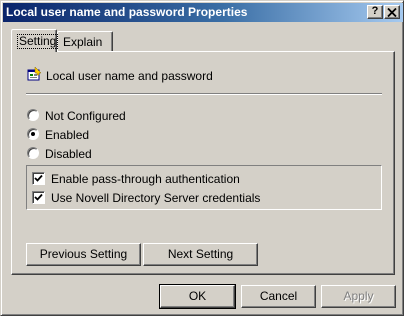 The image size is (404, 316). I want to click on tab-explain-label: Explain, so click(83, 42).